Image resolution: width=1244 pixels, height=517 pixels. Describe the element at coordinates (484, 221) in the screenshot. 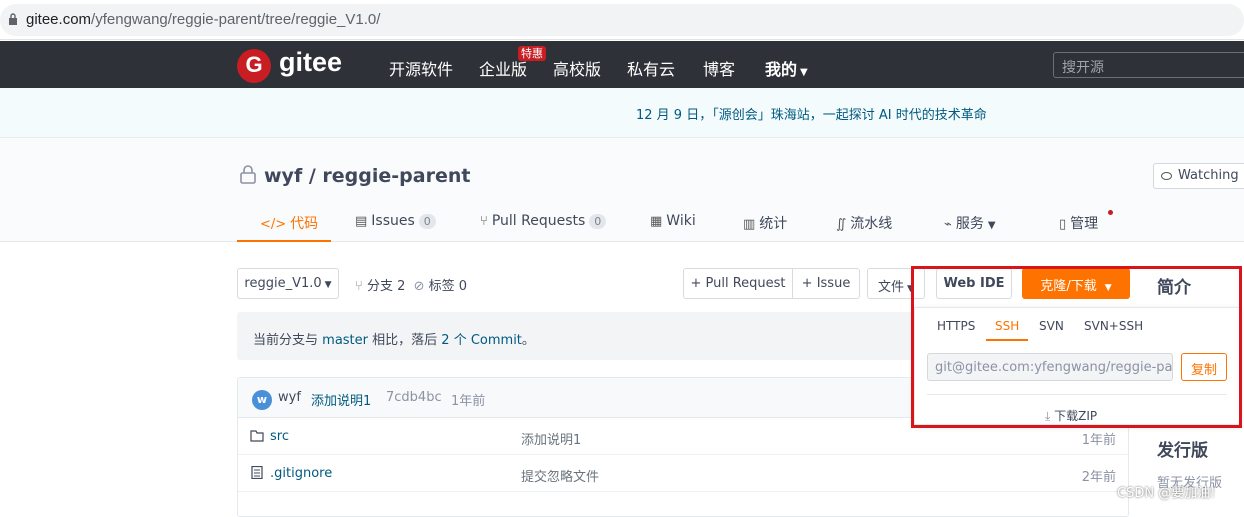

I see `pull-request-icon: ⑂` at that location.